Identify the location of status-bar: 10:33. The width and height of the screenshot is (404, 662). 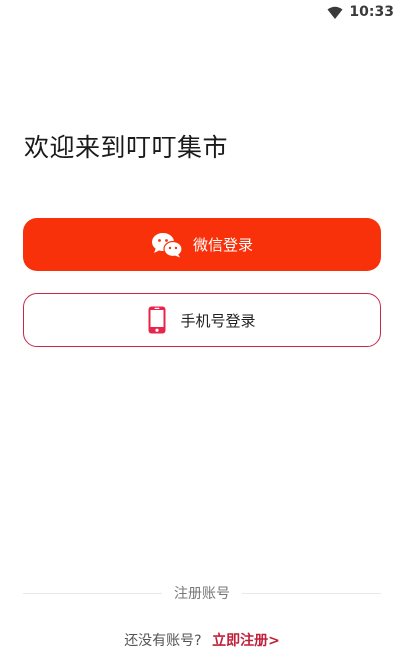
(202, 13).